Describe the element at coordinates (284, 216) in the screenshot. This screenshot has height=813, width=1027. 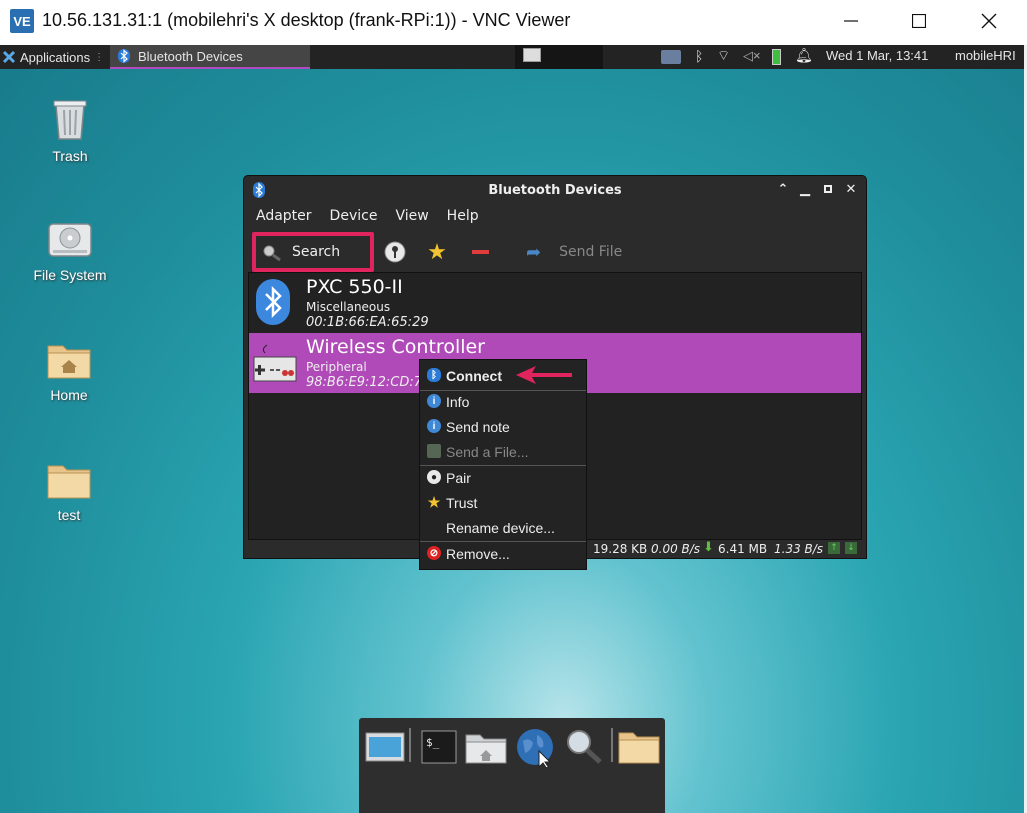
I see `menu-adapter: Adapter` at that location.